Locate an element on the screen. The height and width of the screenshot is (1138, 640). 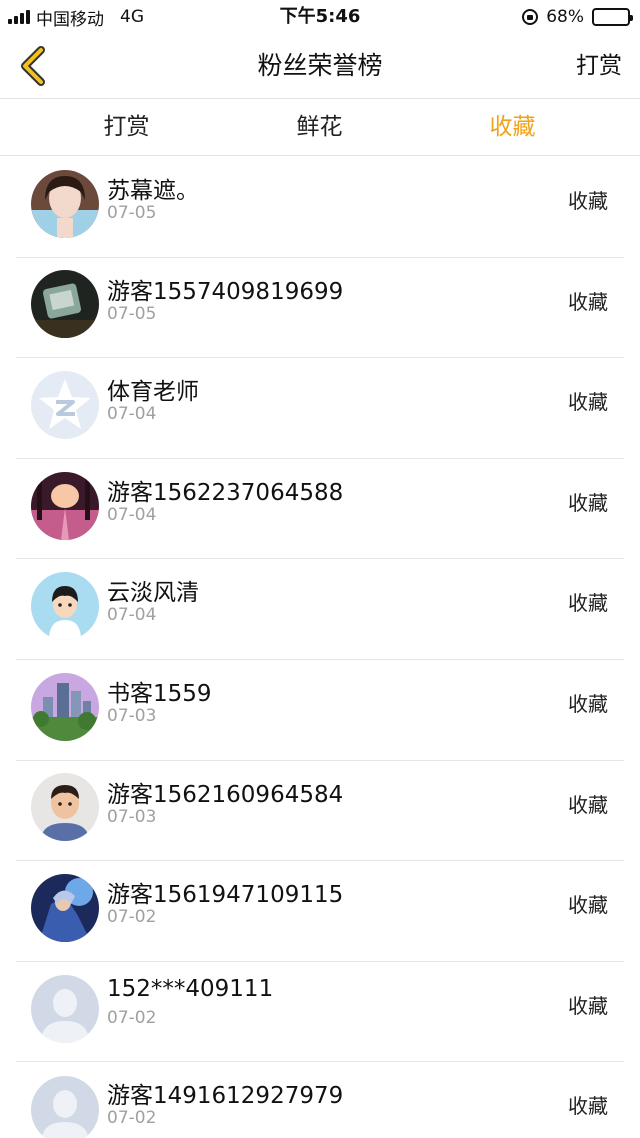
rotation-lock-icon is located at coordinates (530, 17).